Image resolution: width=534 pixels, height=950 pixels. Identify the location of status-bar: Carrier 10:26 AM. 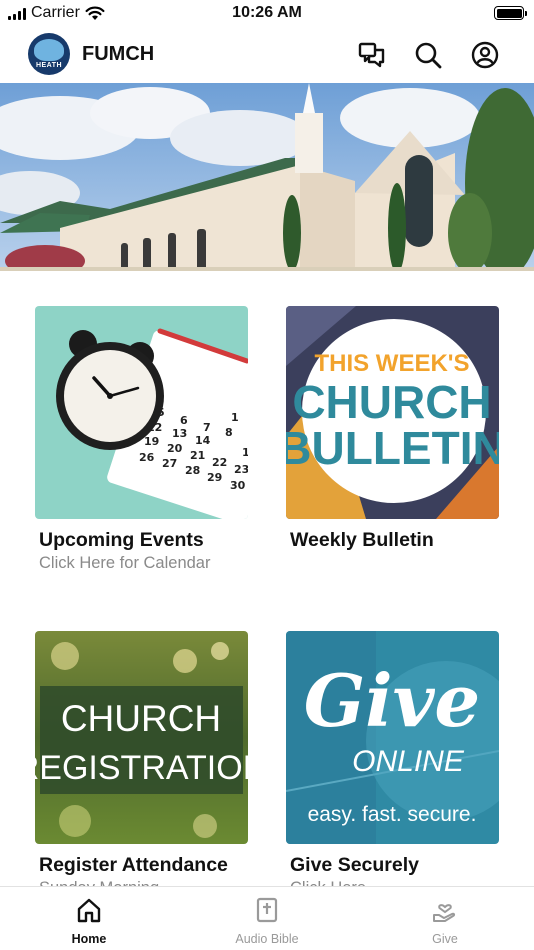
(267, 14).